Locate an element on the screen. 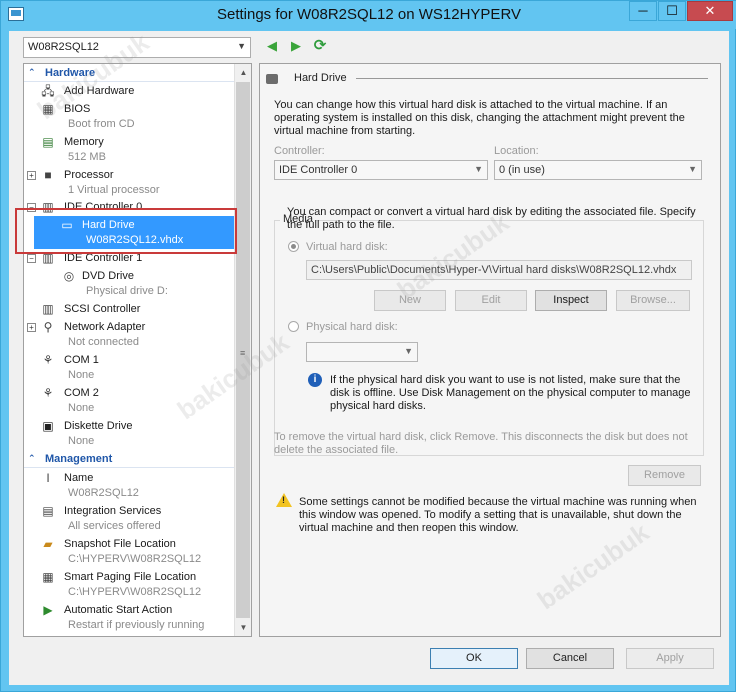  tree-item-network-adapter: + ⚲ Network Adapter Not connected is located at coordinates (129, 334).